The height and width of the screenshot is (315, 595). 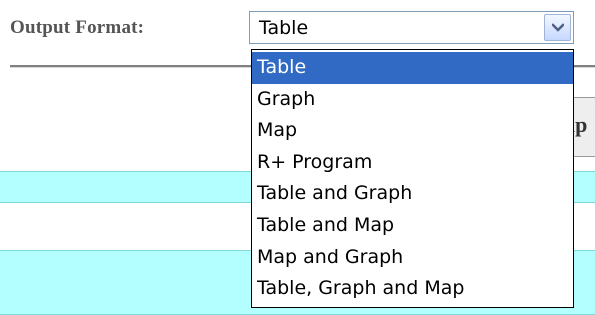 What do you see at coordinates (412, 226) in the screenshot?
I see `option-table-and-map: Table and Map` at bounding box center [412, 226].